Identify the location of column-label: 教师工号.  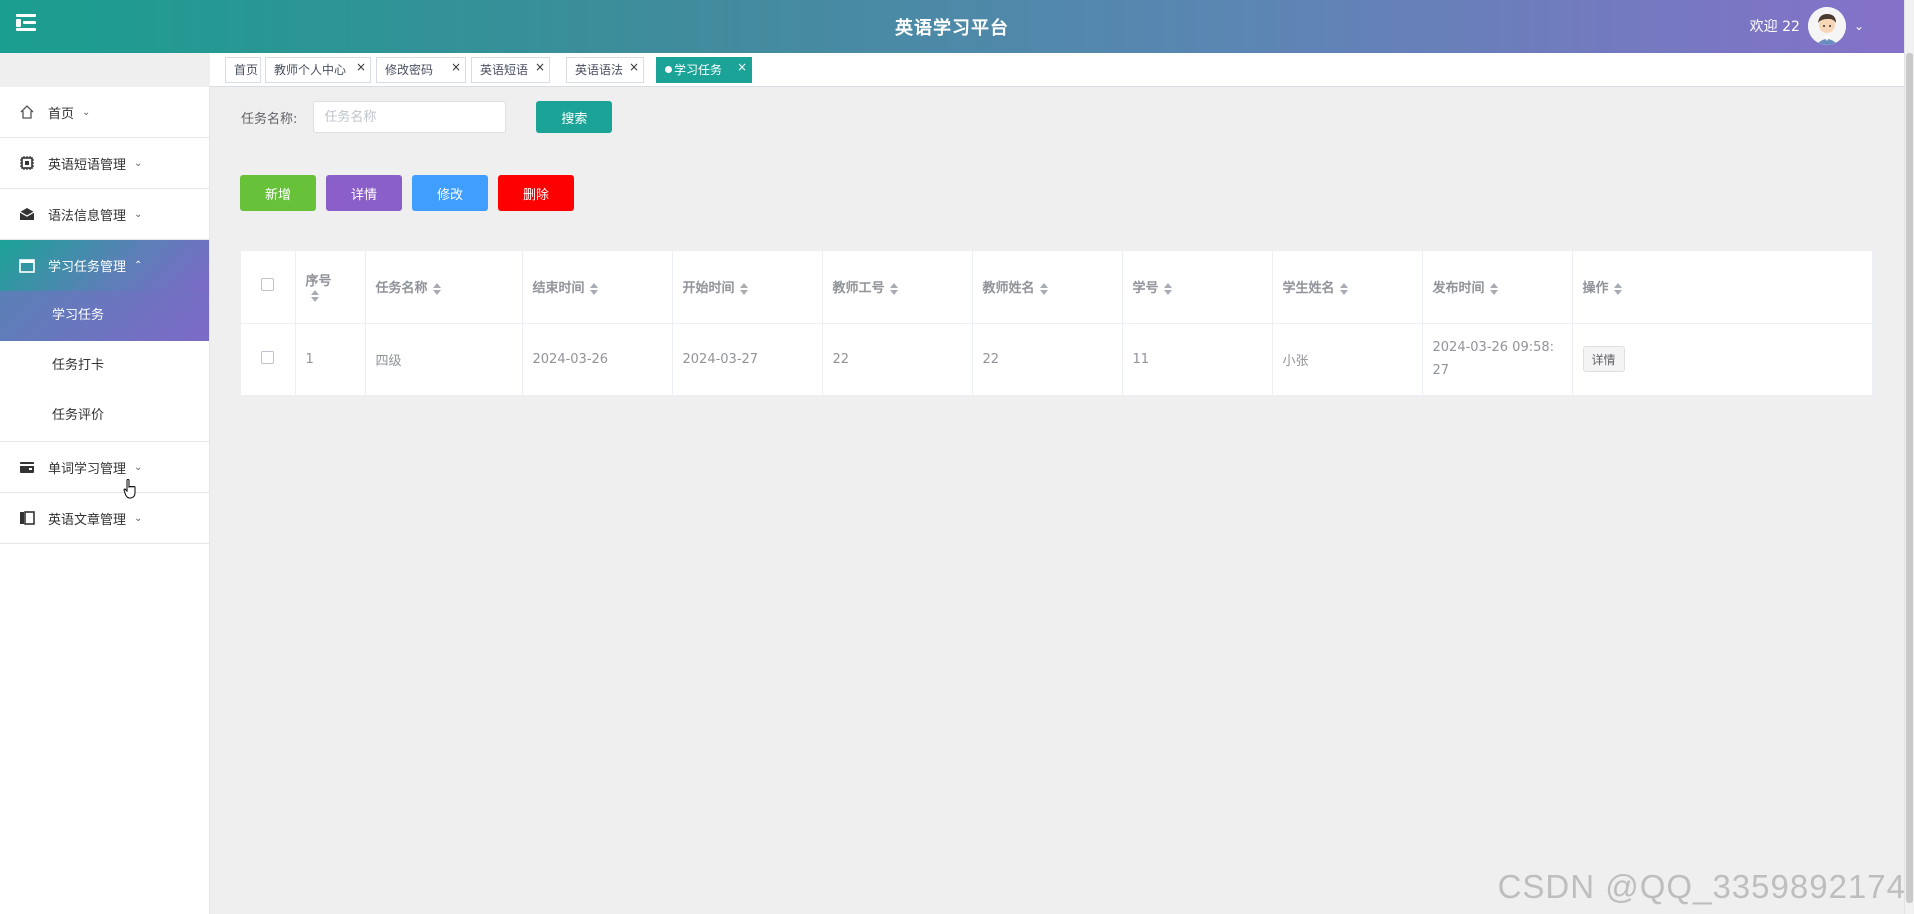
(858, 289).